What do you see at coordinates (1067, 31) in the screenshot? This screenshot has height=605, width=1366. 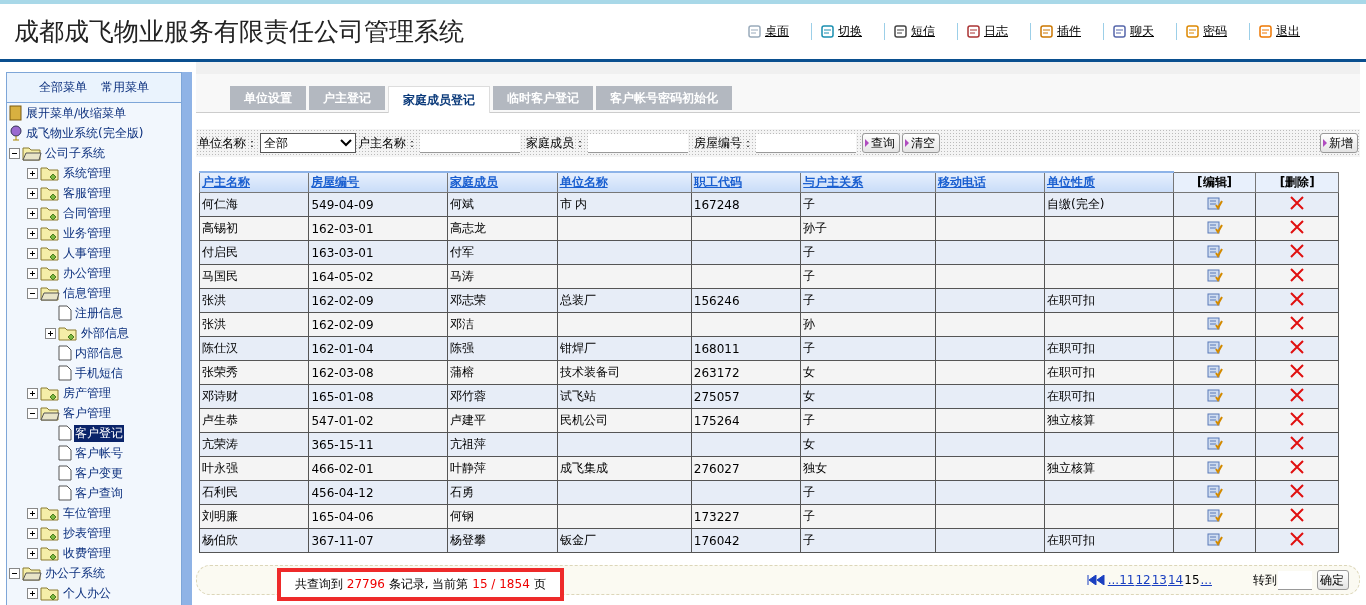 I see `nav-link: 插件` at bounding box center [1067, 31].